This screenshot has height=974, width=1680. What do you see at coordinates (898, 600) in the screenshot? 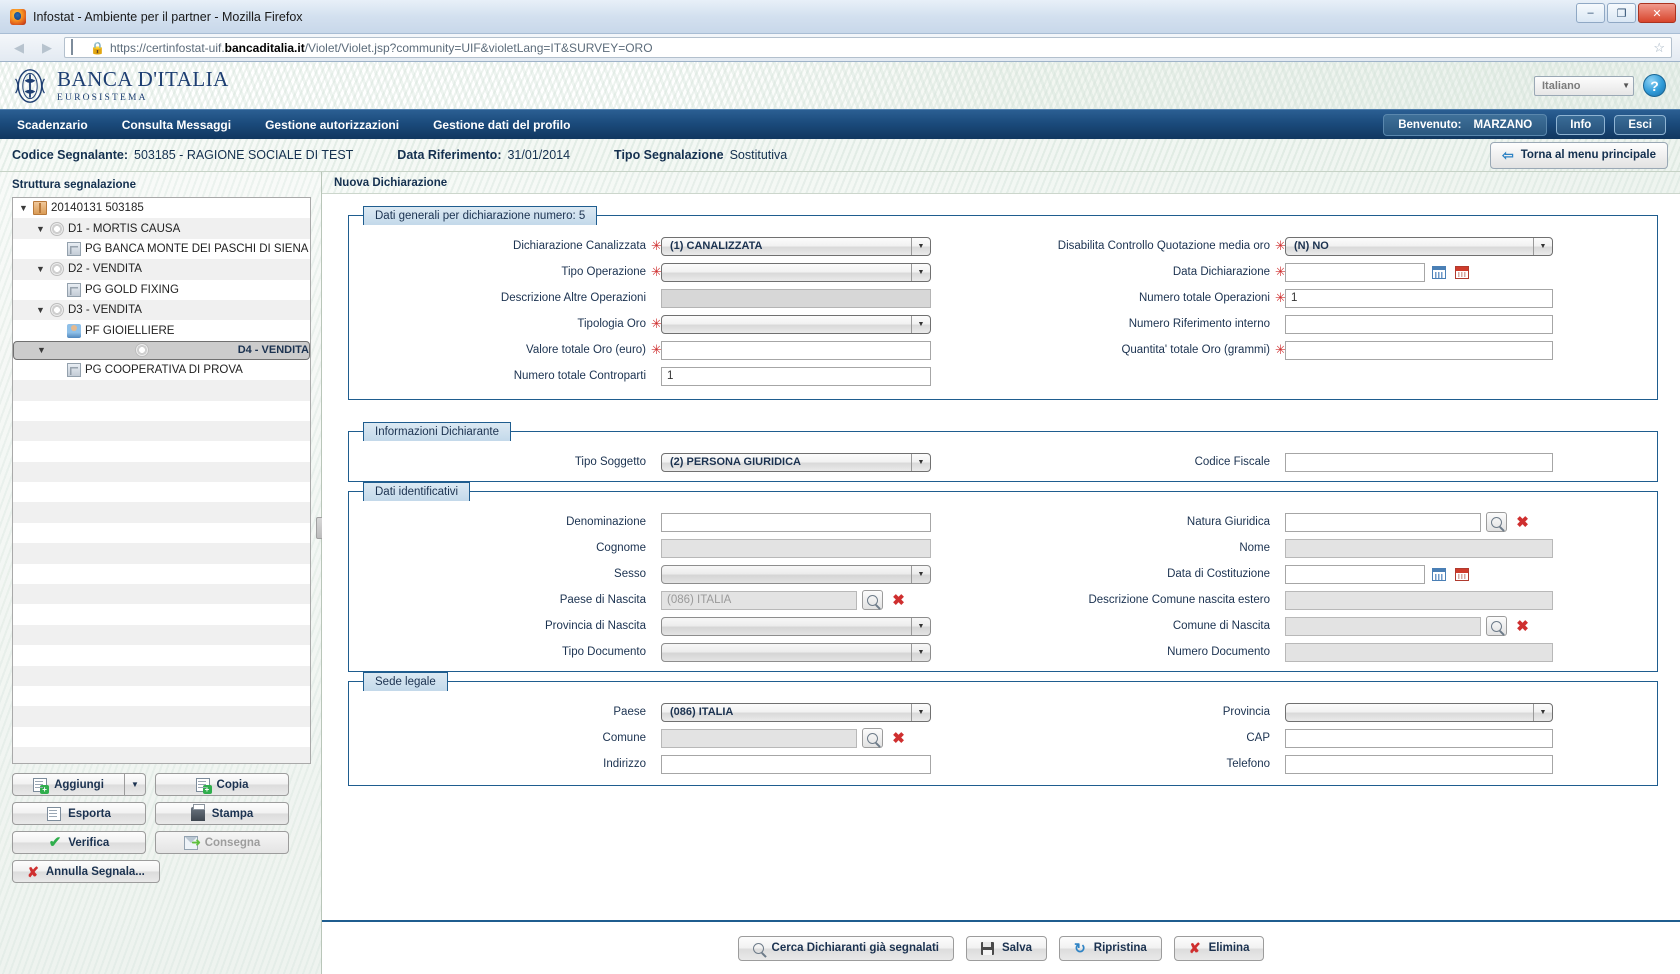
I see `paese-di-nascita-clear-button: ✖` at bounding box center [898, 600].